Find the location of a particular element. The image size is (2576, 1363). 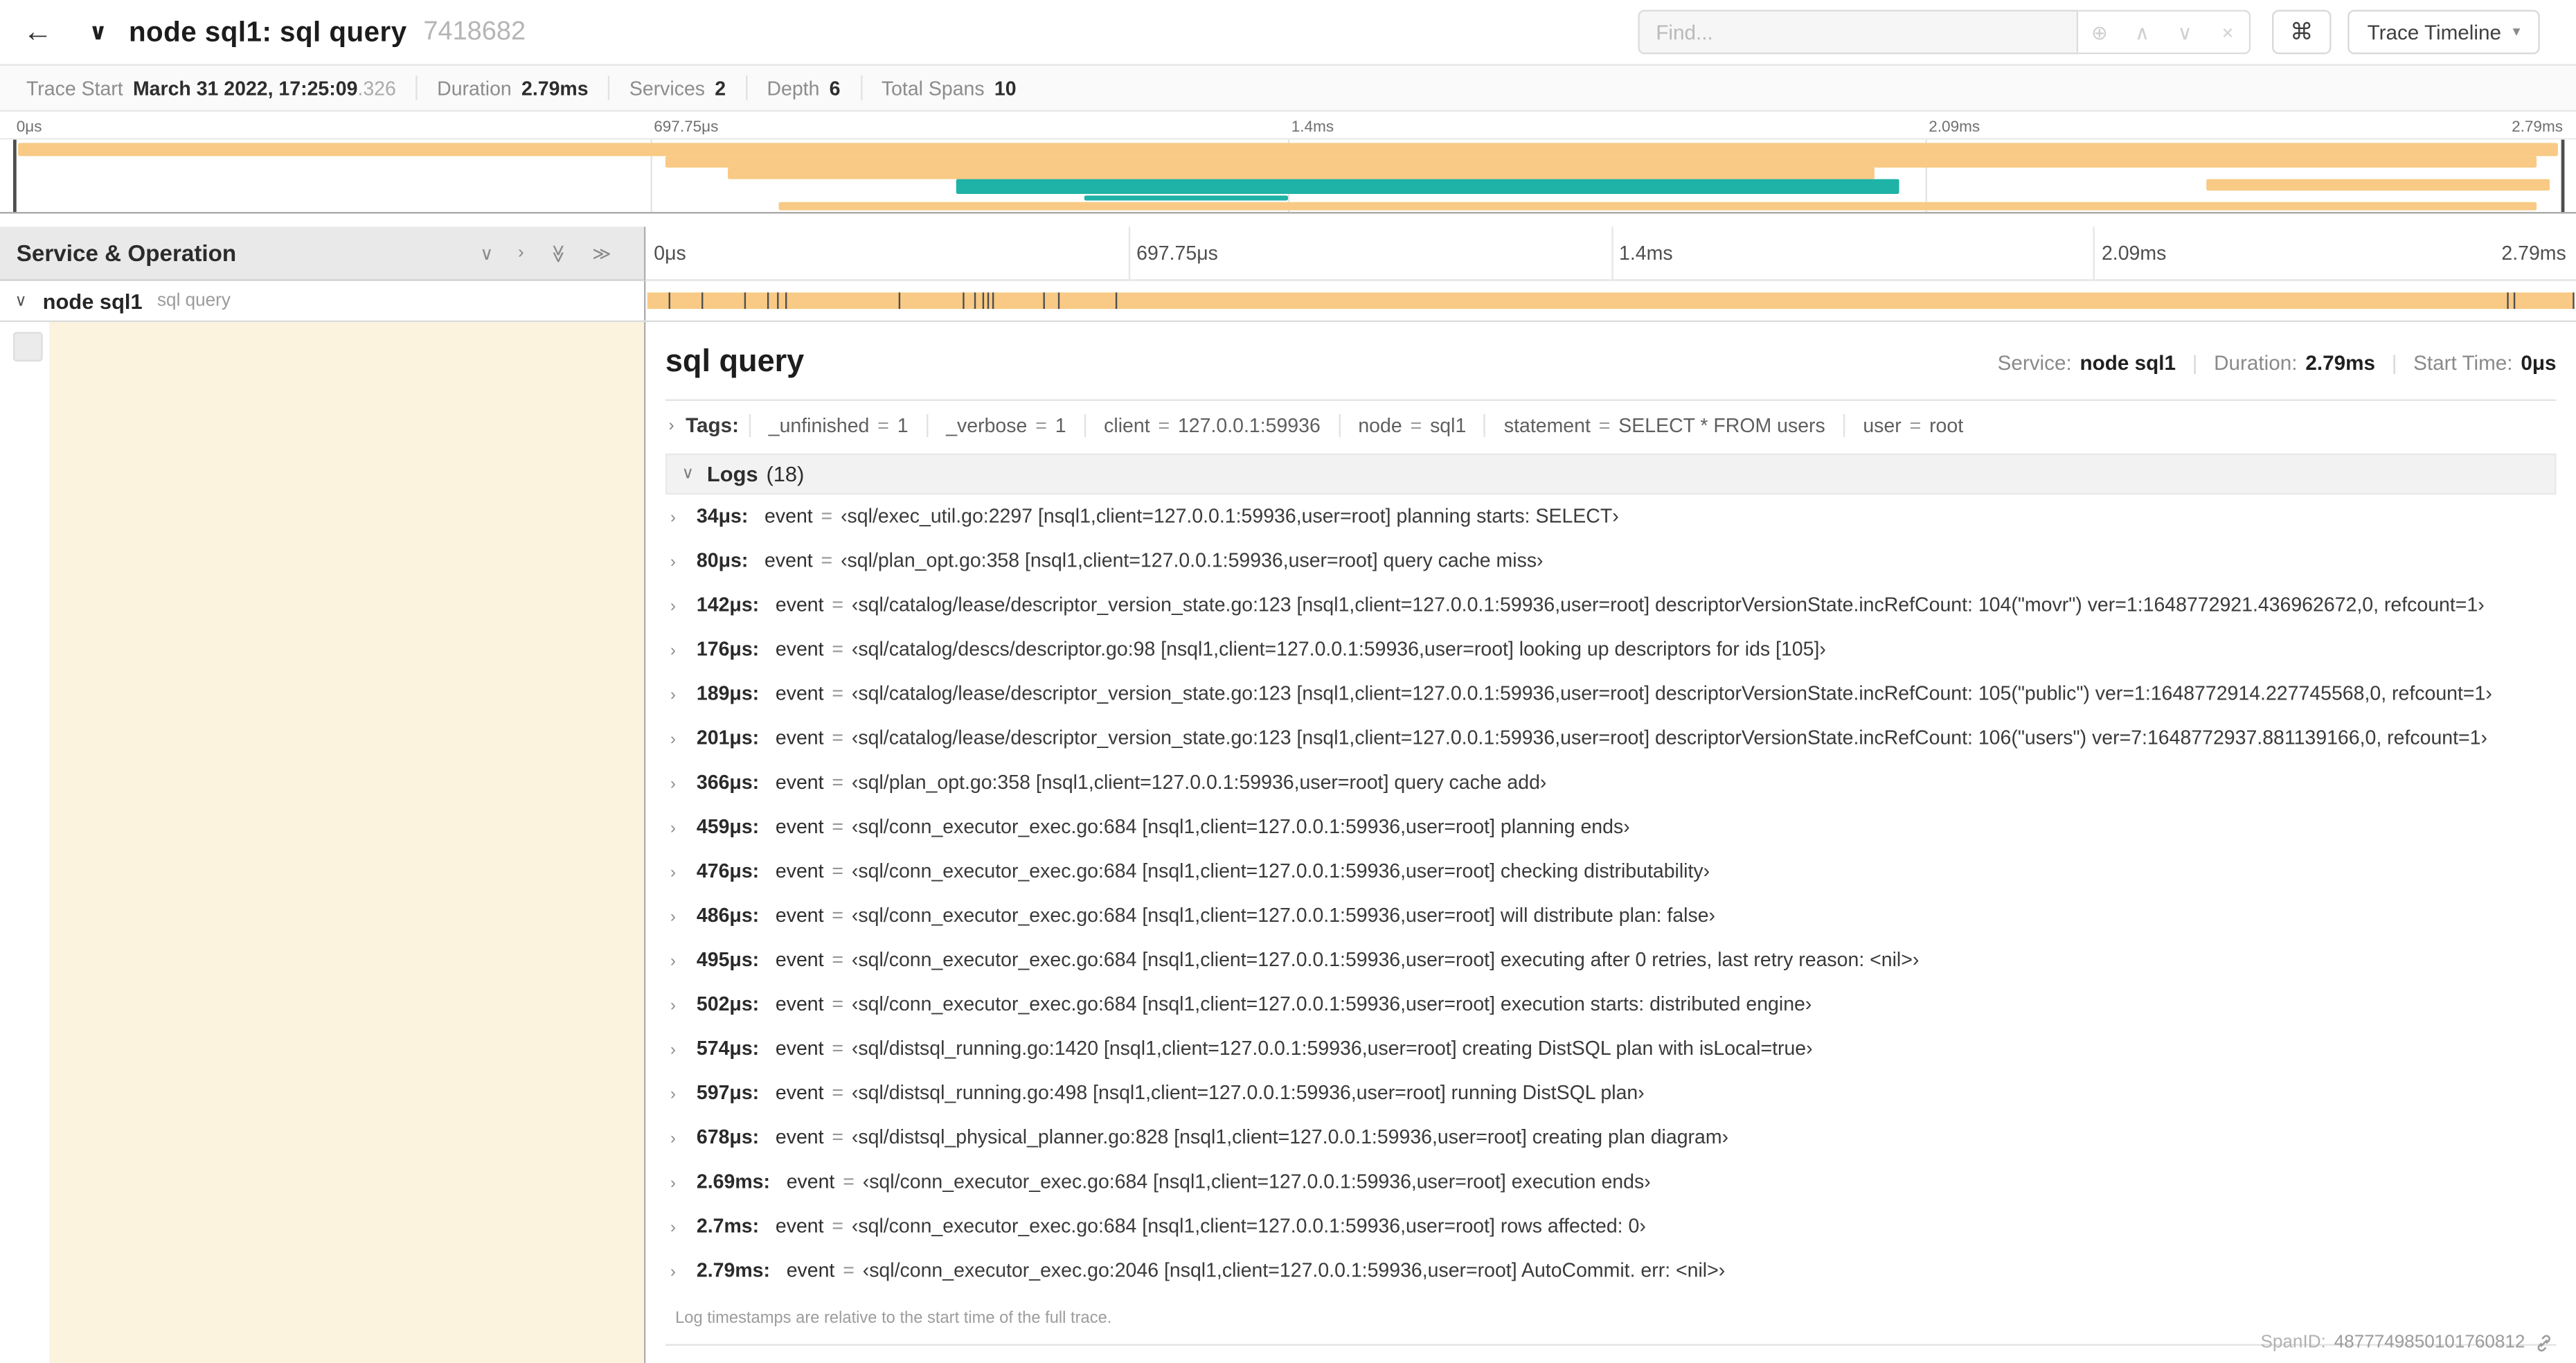

tag-value: root is located at coordinates (1947, 425).